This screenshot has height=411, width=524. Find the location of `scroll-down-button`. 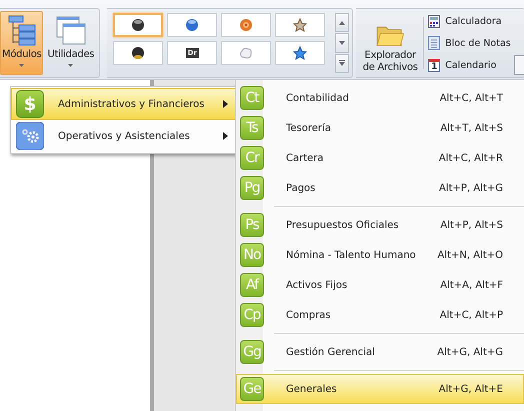

scroll-down-button is located at coordinates (342, 43).